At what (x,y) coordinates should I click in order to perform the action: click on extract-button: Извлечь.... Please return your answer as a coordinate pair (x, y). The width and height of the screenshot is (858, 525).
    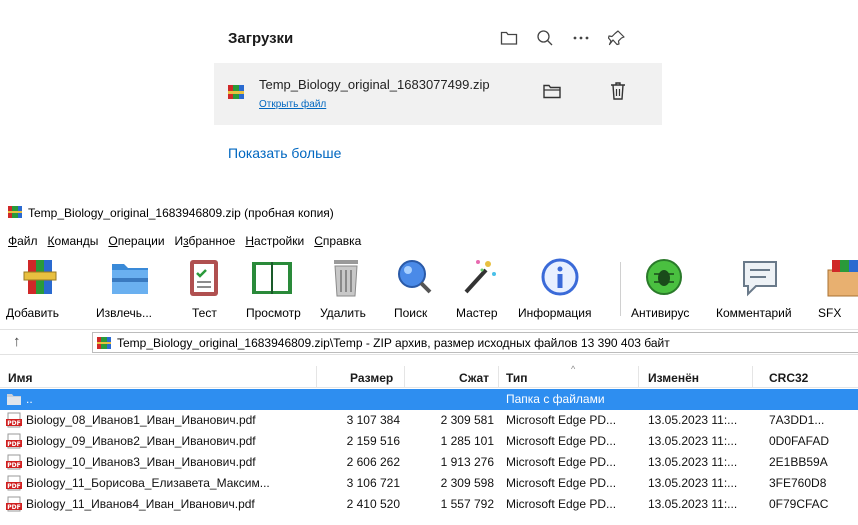
    Looking at the image, I should click on (110, 288).